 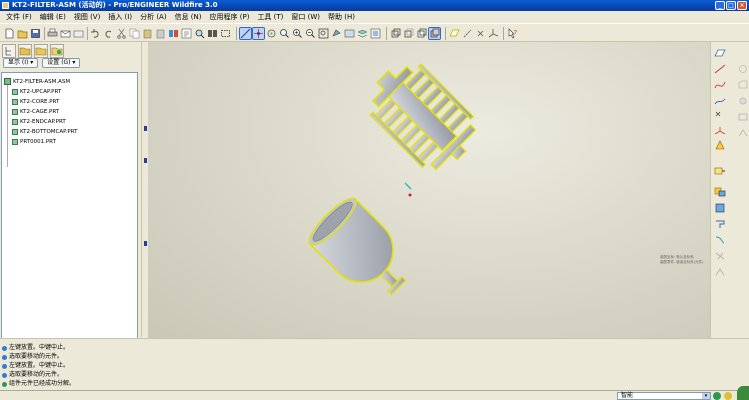 What do you see at coordinates (121, 33) in the screenshot?
I see `cut-icon` at bounding box center [121, 33].